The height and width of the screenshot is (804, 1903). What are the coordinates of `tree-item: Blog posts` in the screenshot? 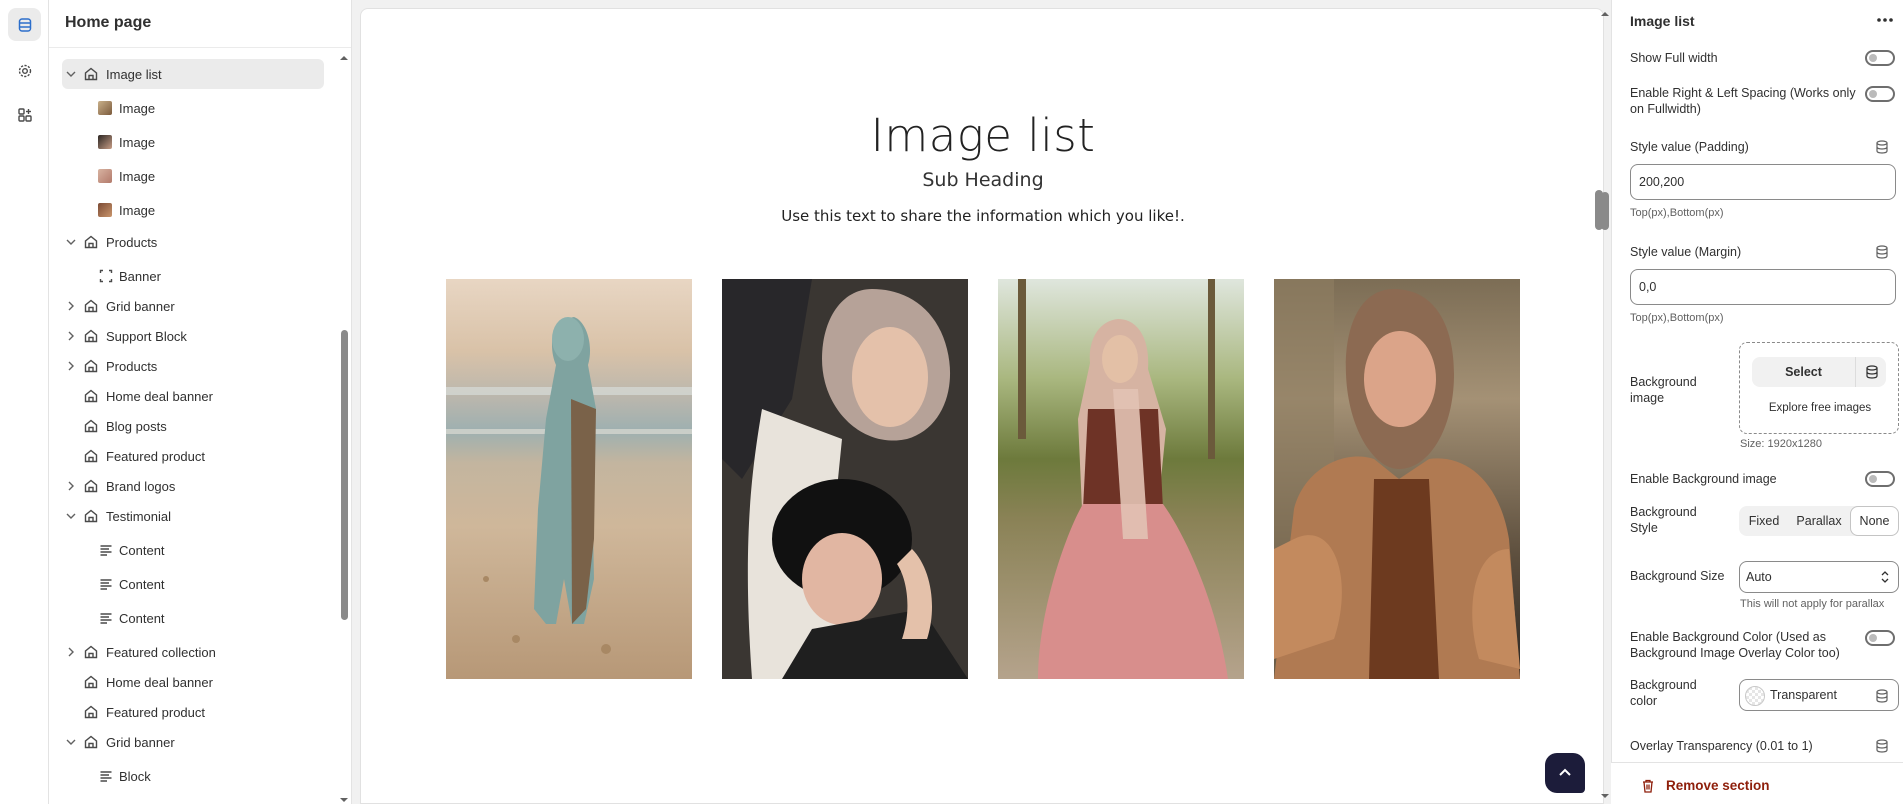 It's located at (186, 426).